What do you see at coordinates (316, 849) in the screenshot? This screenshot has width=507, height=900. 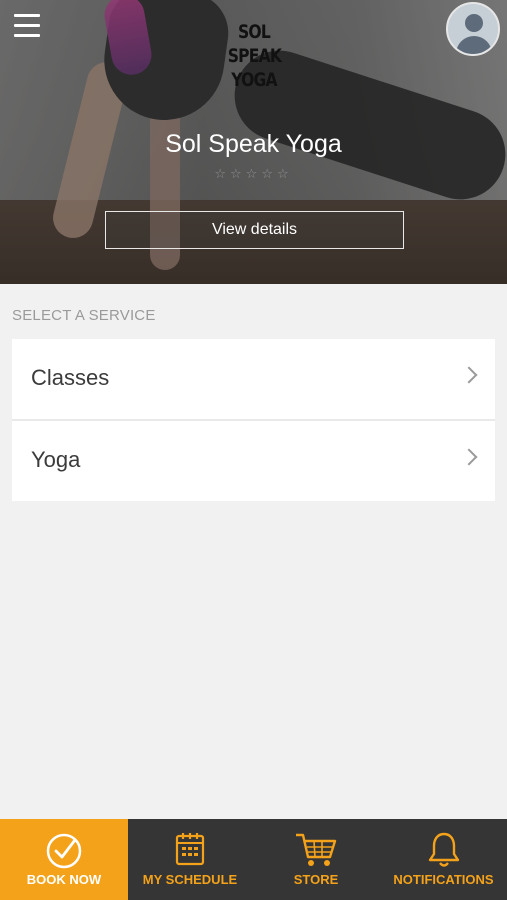 I see `cart-icon` at bounding box center [316, 849].